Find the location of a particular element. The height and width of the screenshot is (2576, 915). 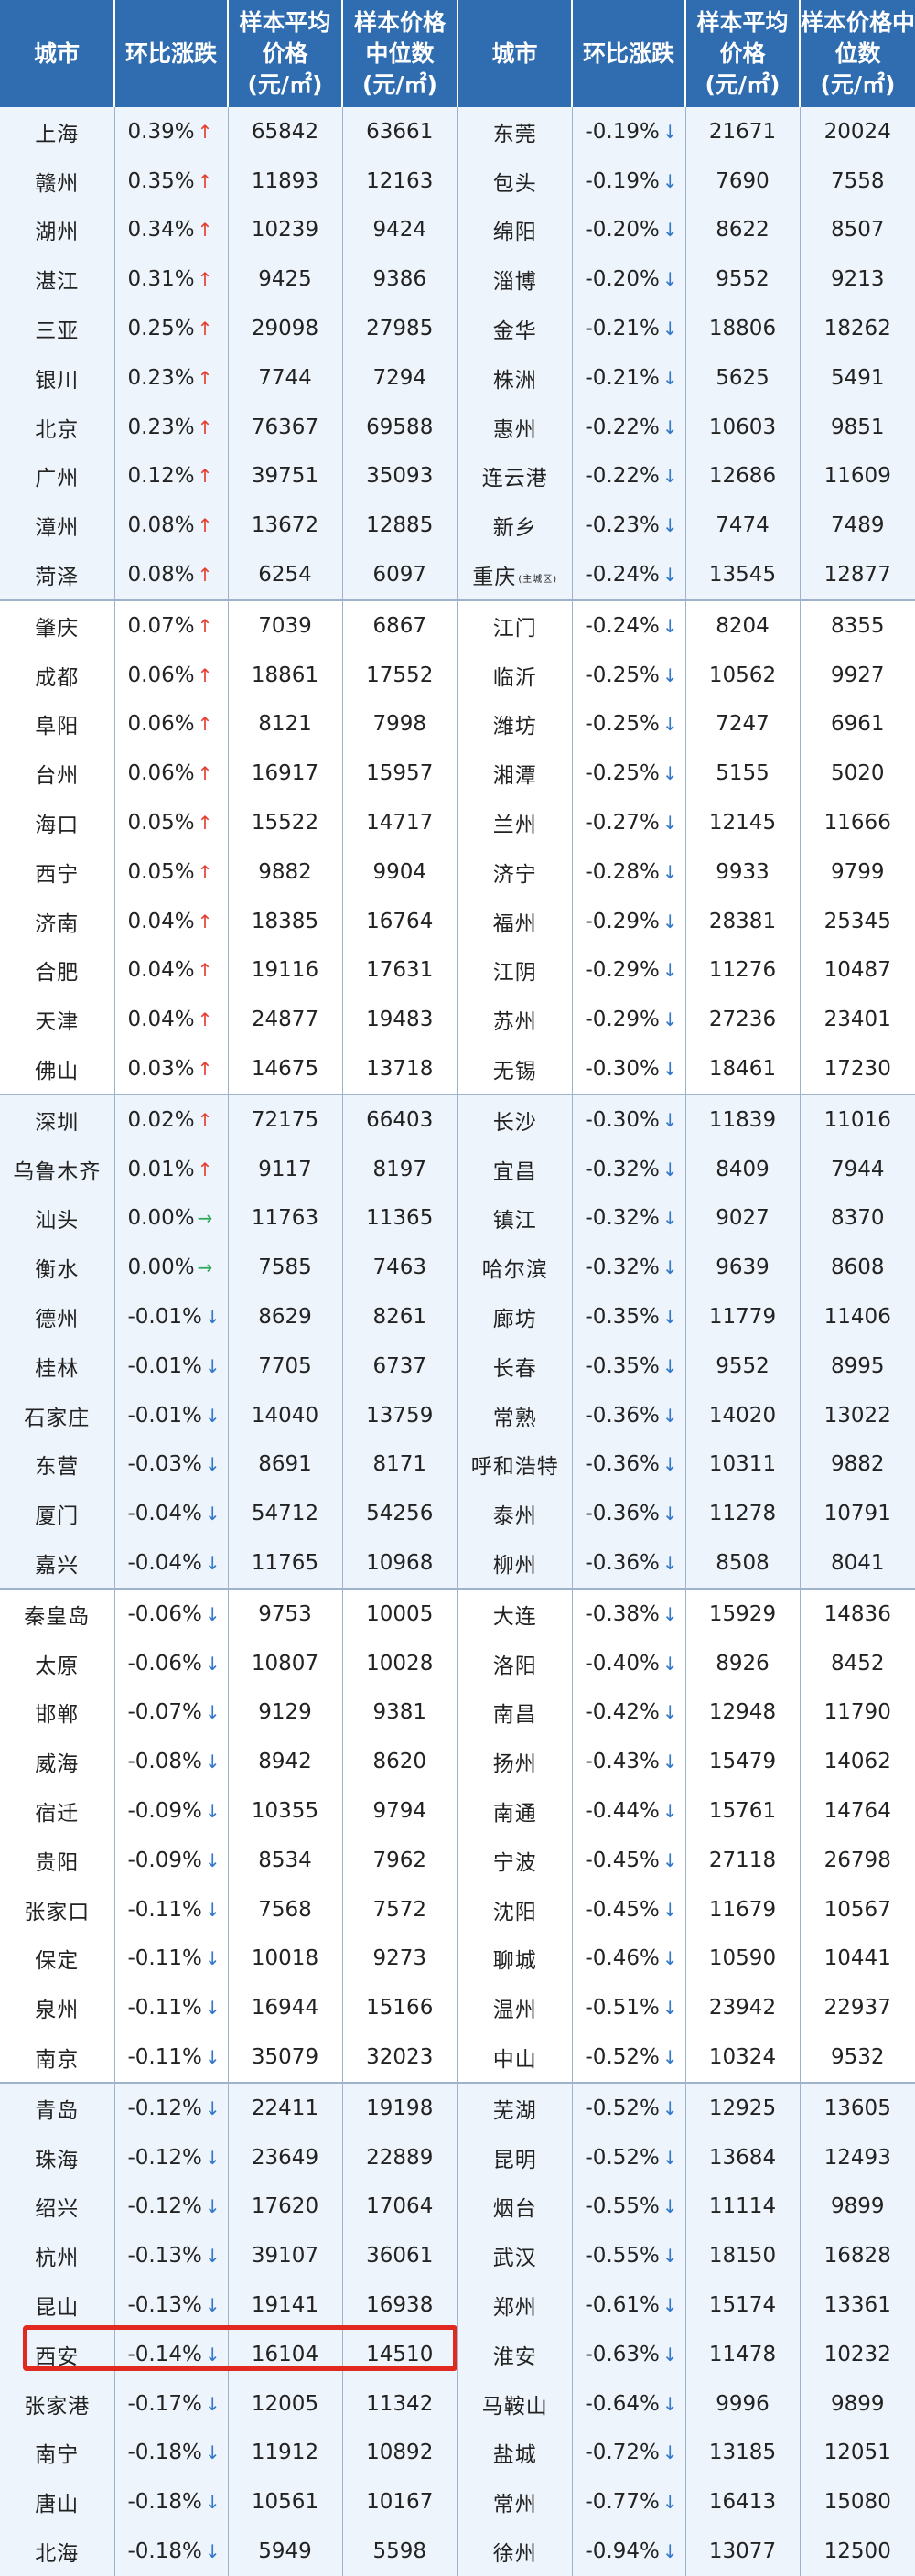

city-cell: 三亚 is located at coordinates (58, 328).